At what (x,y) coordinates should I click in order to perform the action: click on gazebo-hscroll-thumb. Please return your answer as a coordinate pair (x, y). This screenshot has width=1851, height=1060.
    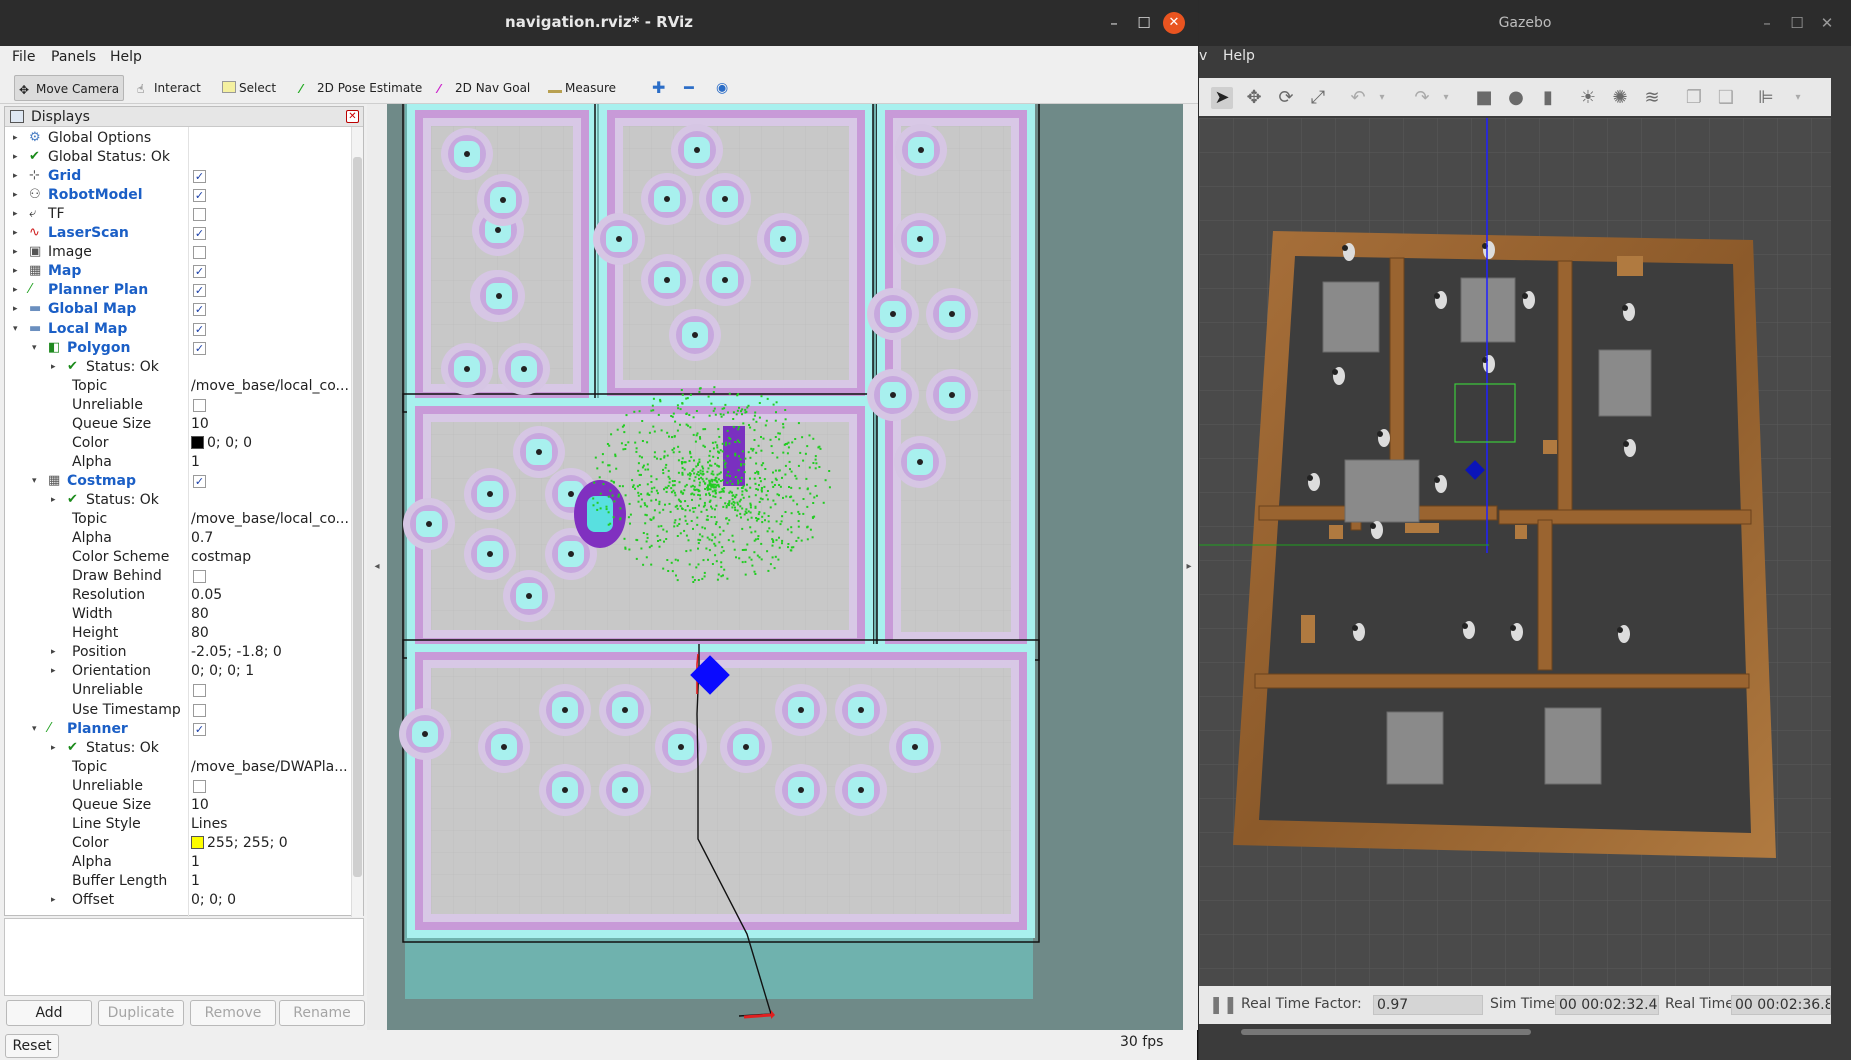
    Looking at the image, I should click on (1386, 1032).